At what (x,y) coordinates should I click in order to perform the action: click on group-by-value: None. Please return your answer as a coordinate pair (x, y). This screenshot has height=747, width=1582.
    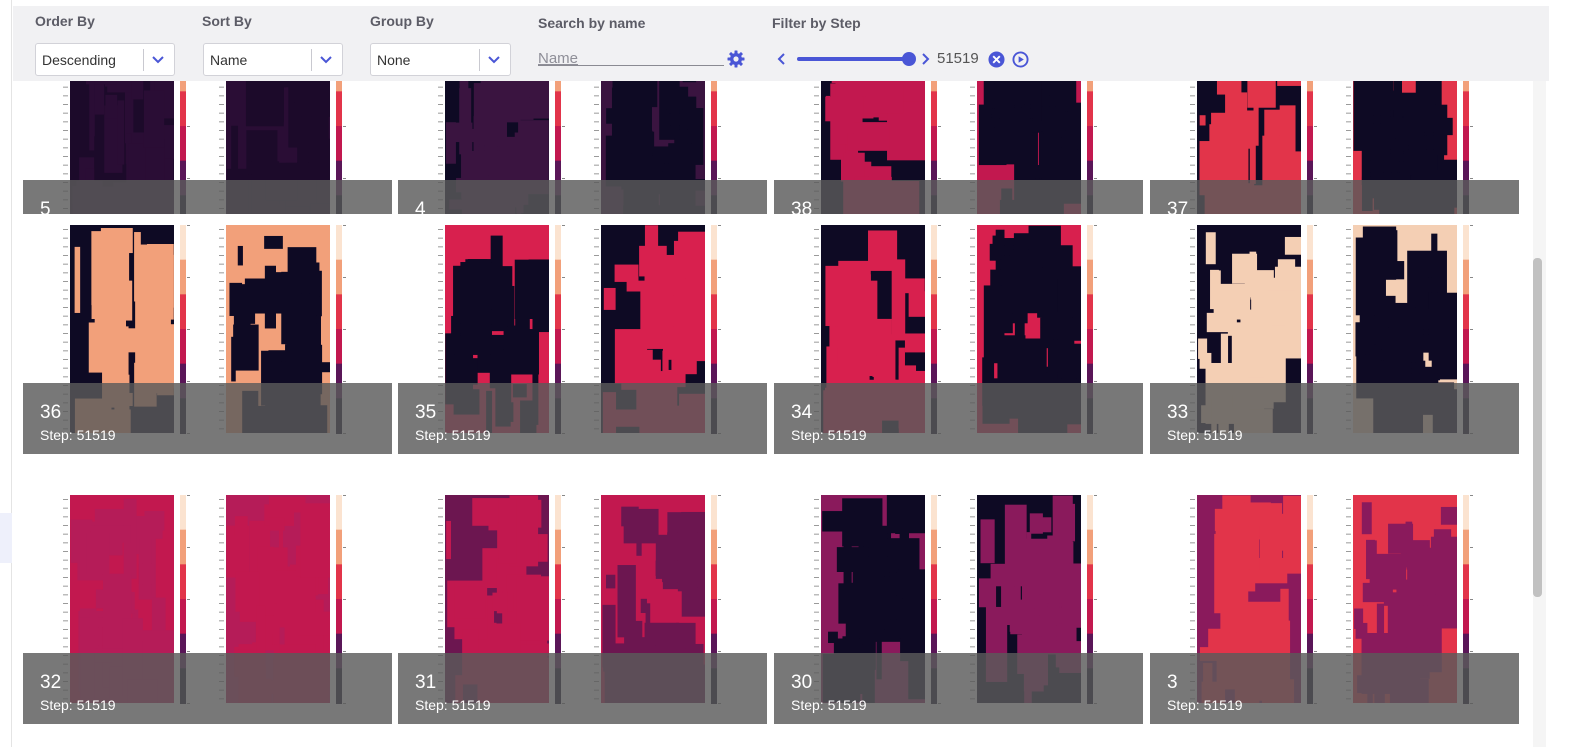
    Looking at the image, I should click on (394, 60).